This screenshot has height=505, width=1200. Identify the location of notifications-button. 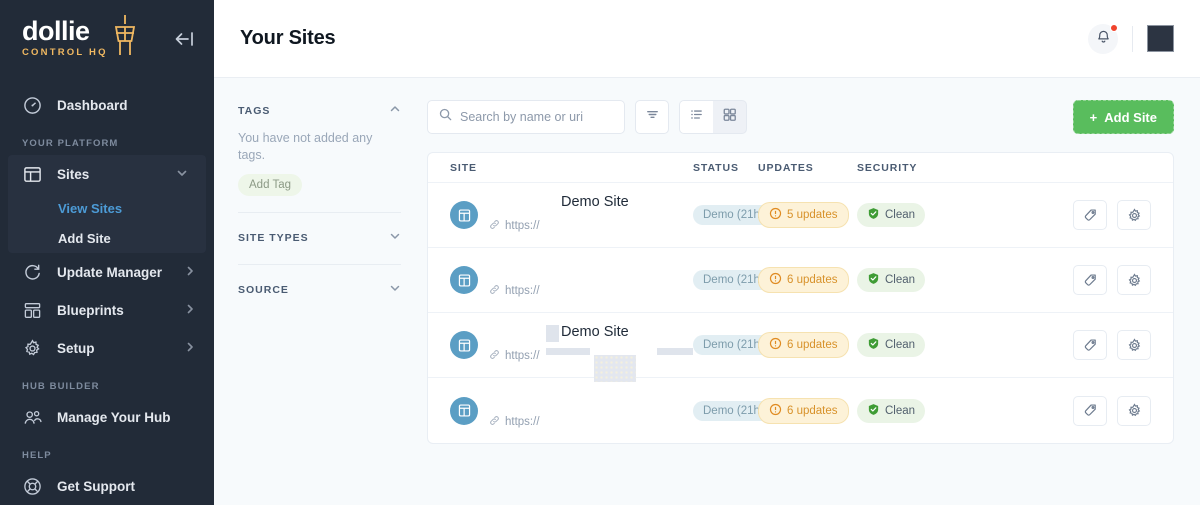
(1103, 38).